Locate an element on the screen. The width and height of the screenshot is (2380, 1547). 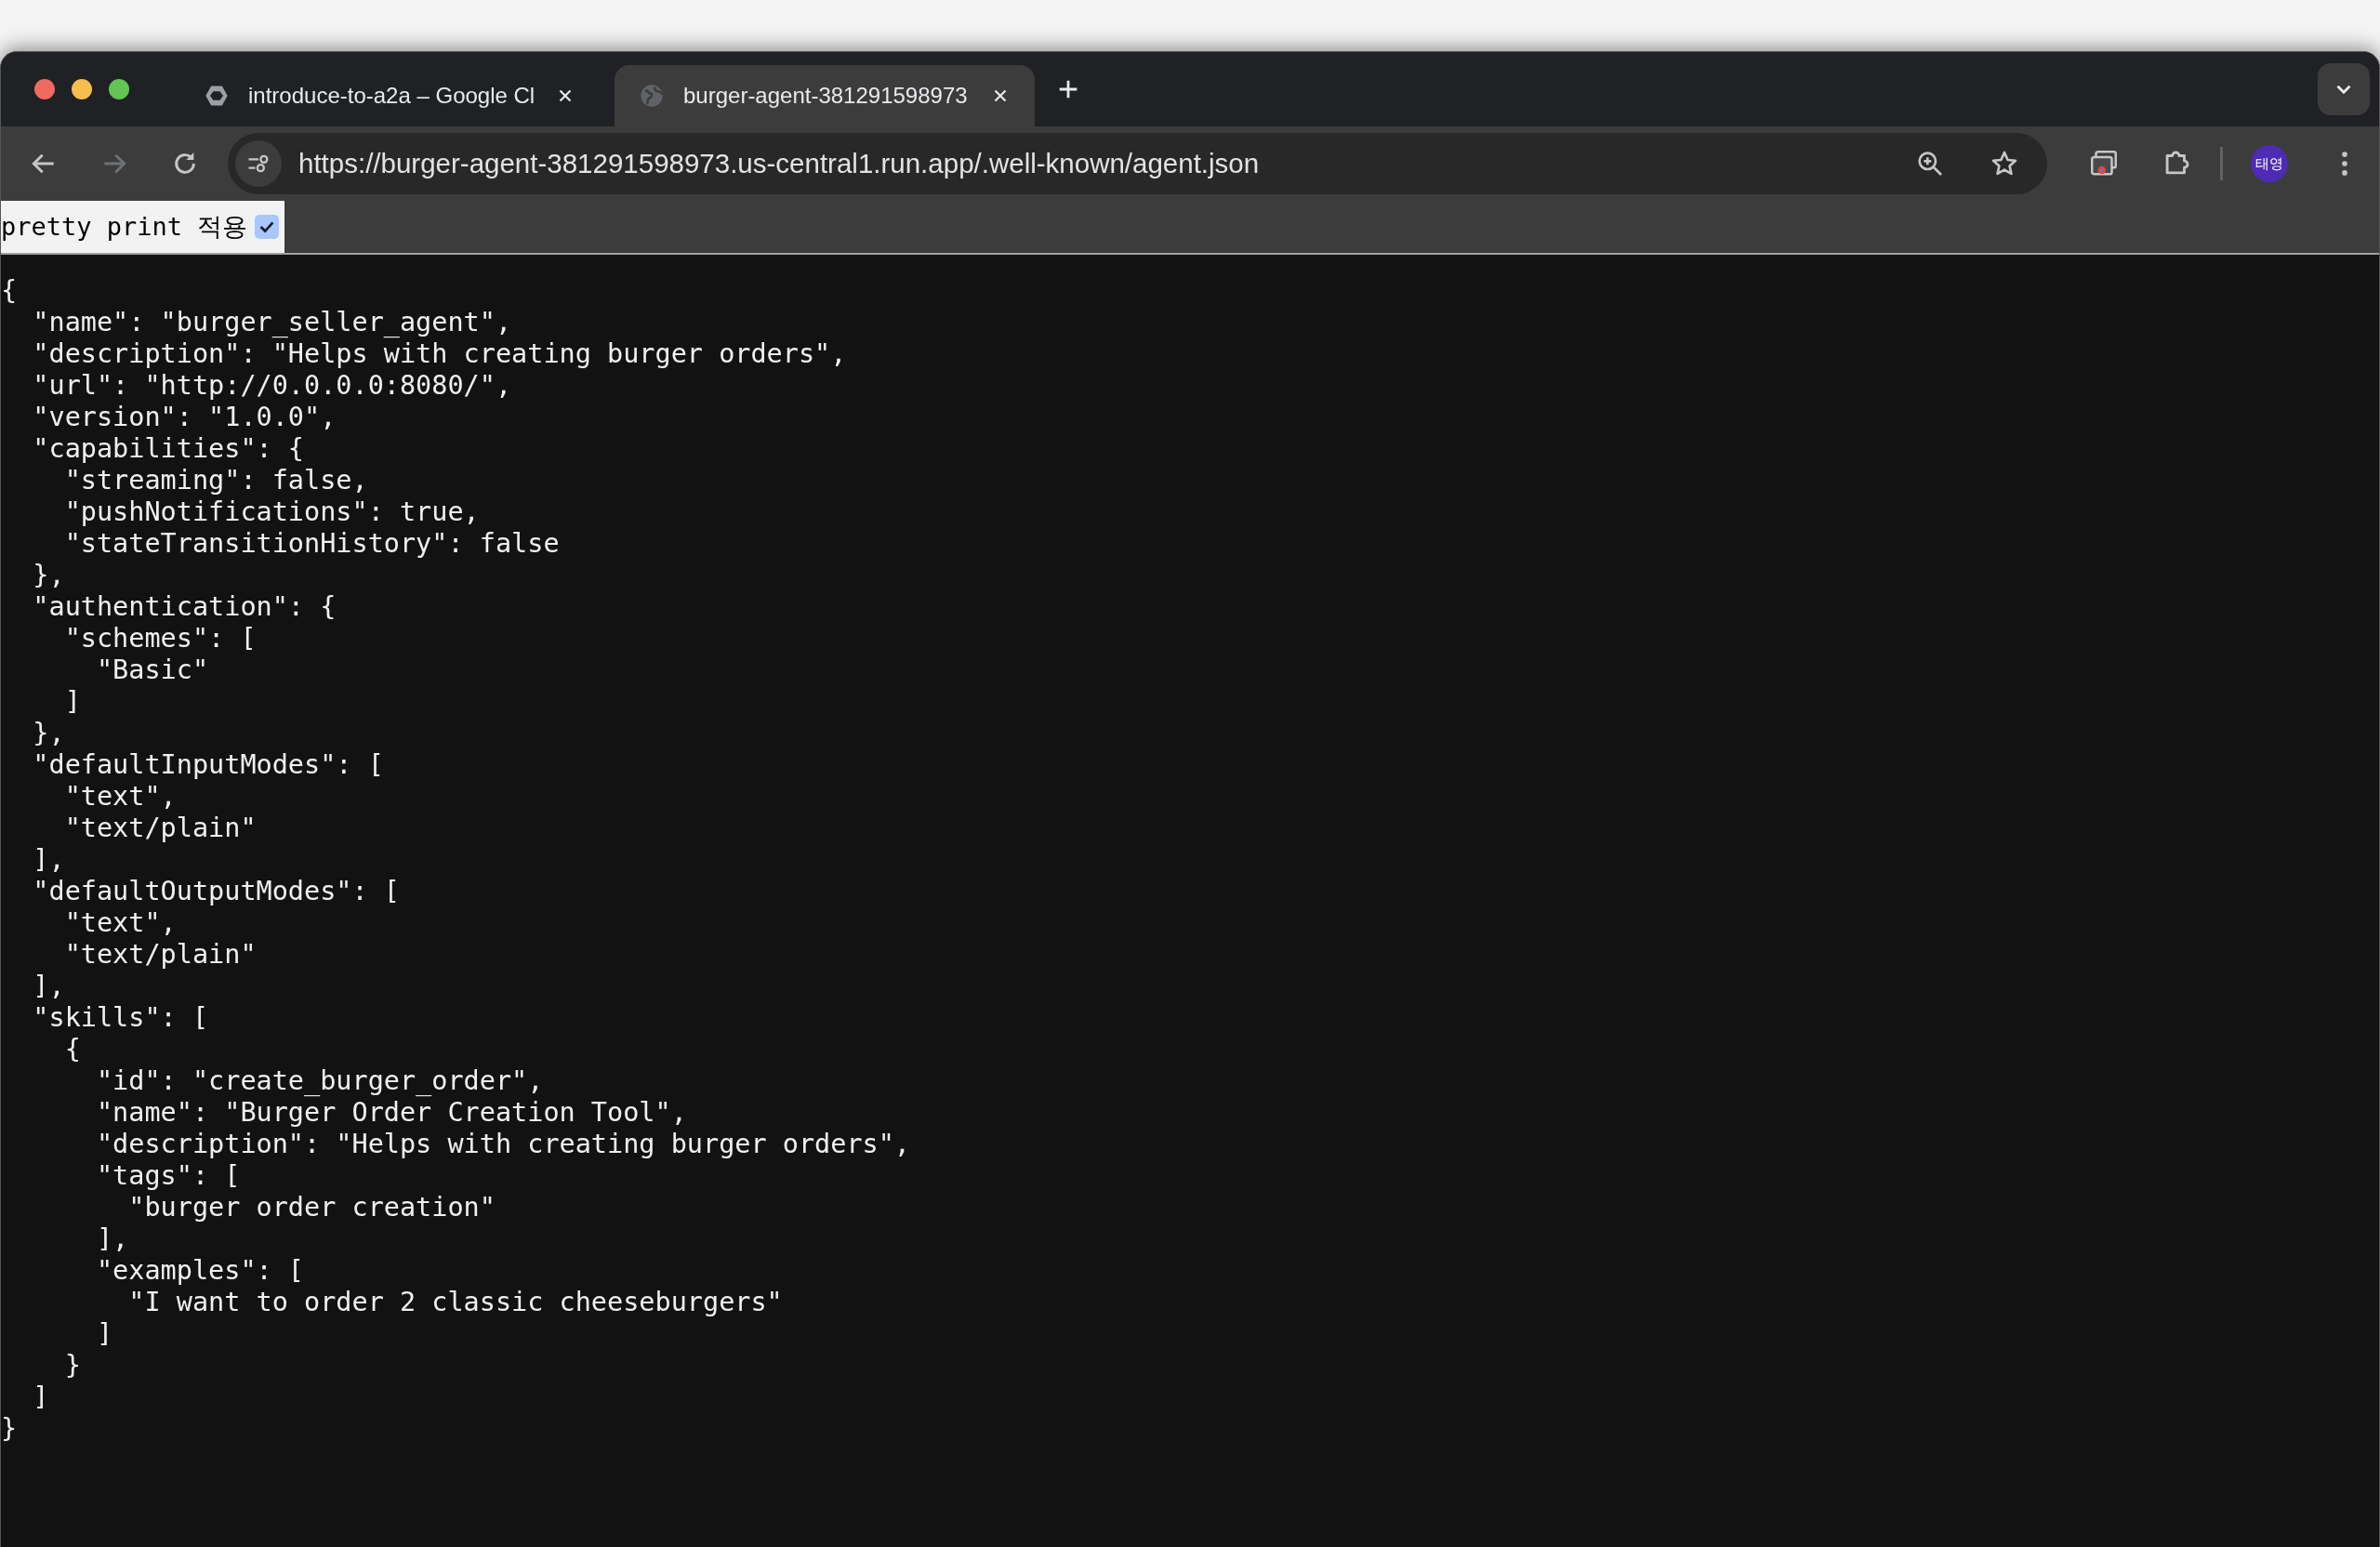
browser-tab: introduce-to-a2a – Google Cl is located at coordinates (389, 95).